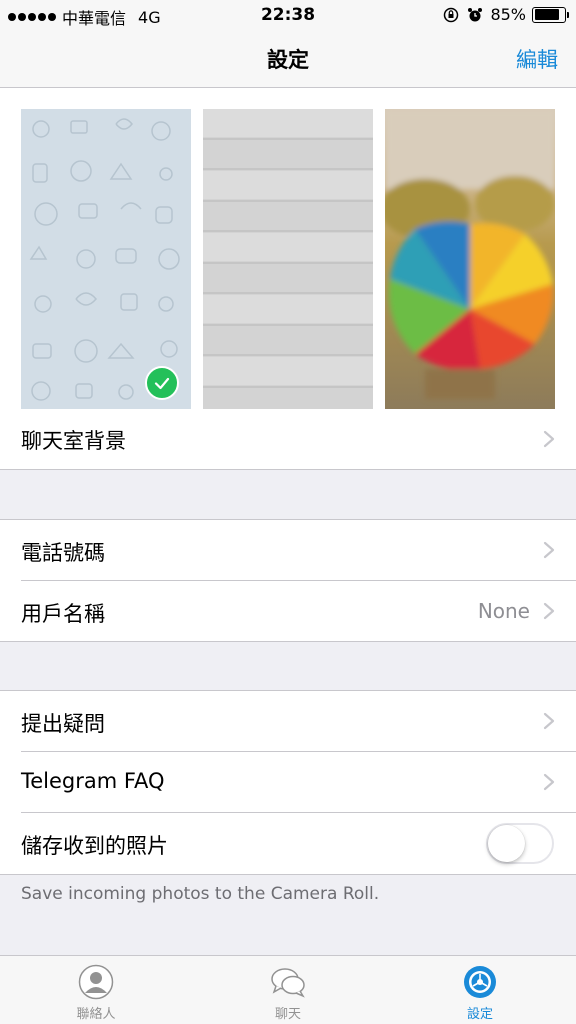 The width and height of the screenshot is (576, 1024). I want to click on telegram-faq-label: Telegram FAQ, so click(93, 781).